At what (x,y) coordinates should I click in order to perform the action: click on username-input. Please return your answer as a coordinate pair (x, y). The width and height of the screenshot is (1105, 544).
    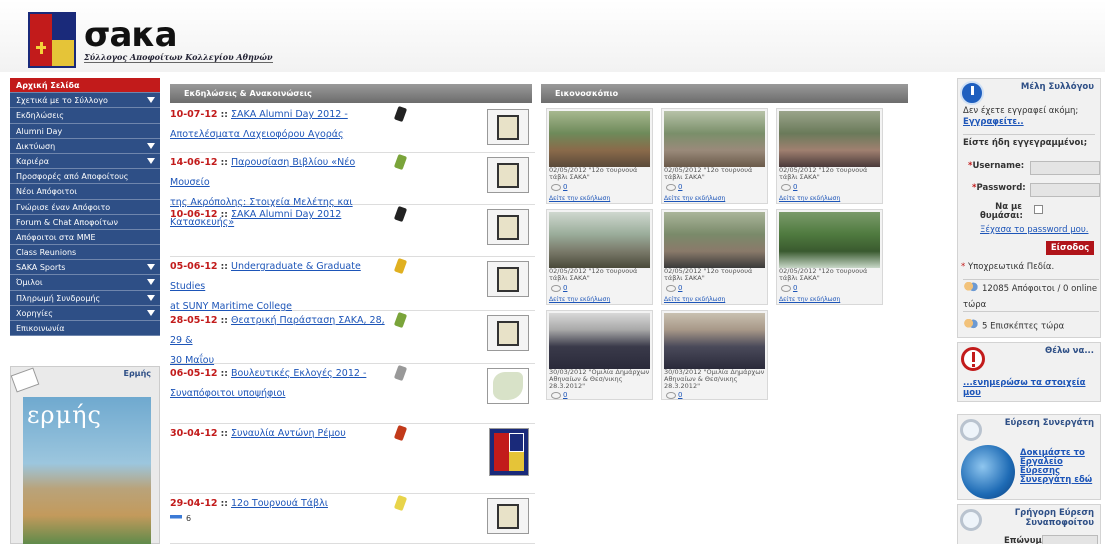
    Looking at the image, I should click on (1065, 168).